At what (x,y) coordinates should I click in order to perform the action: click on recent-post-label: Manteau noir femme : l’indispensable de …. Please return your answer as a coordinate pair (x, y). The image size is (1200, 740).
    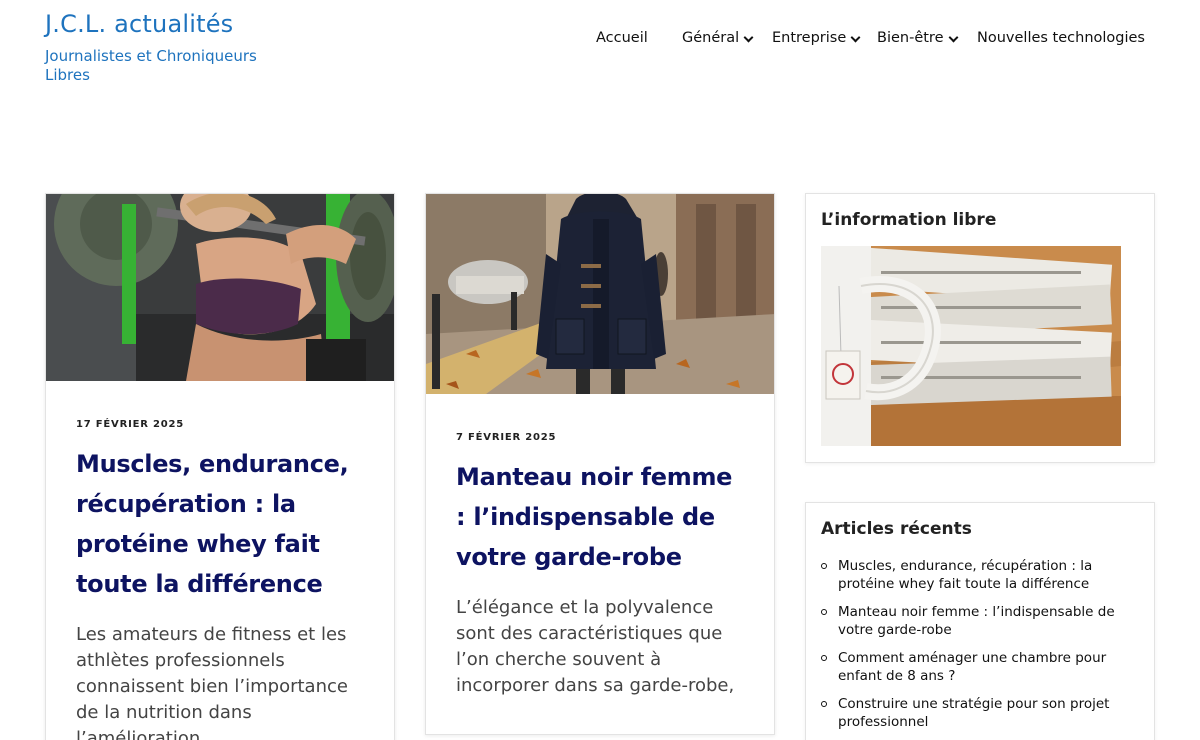
    Looking at the image, I should click on (976, 621).